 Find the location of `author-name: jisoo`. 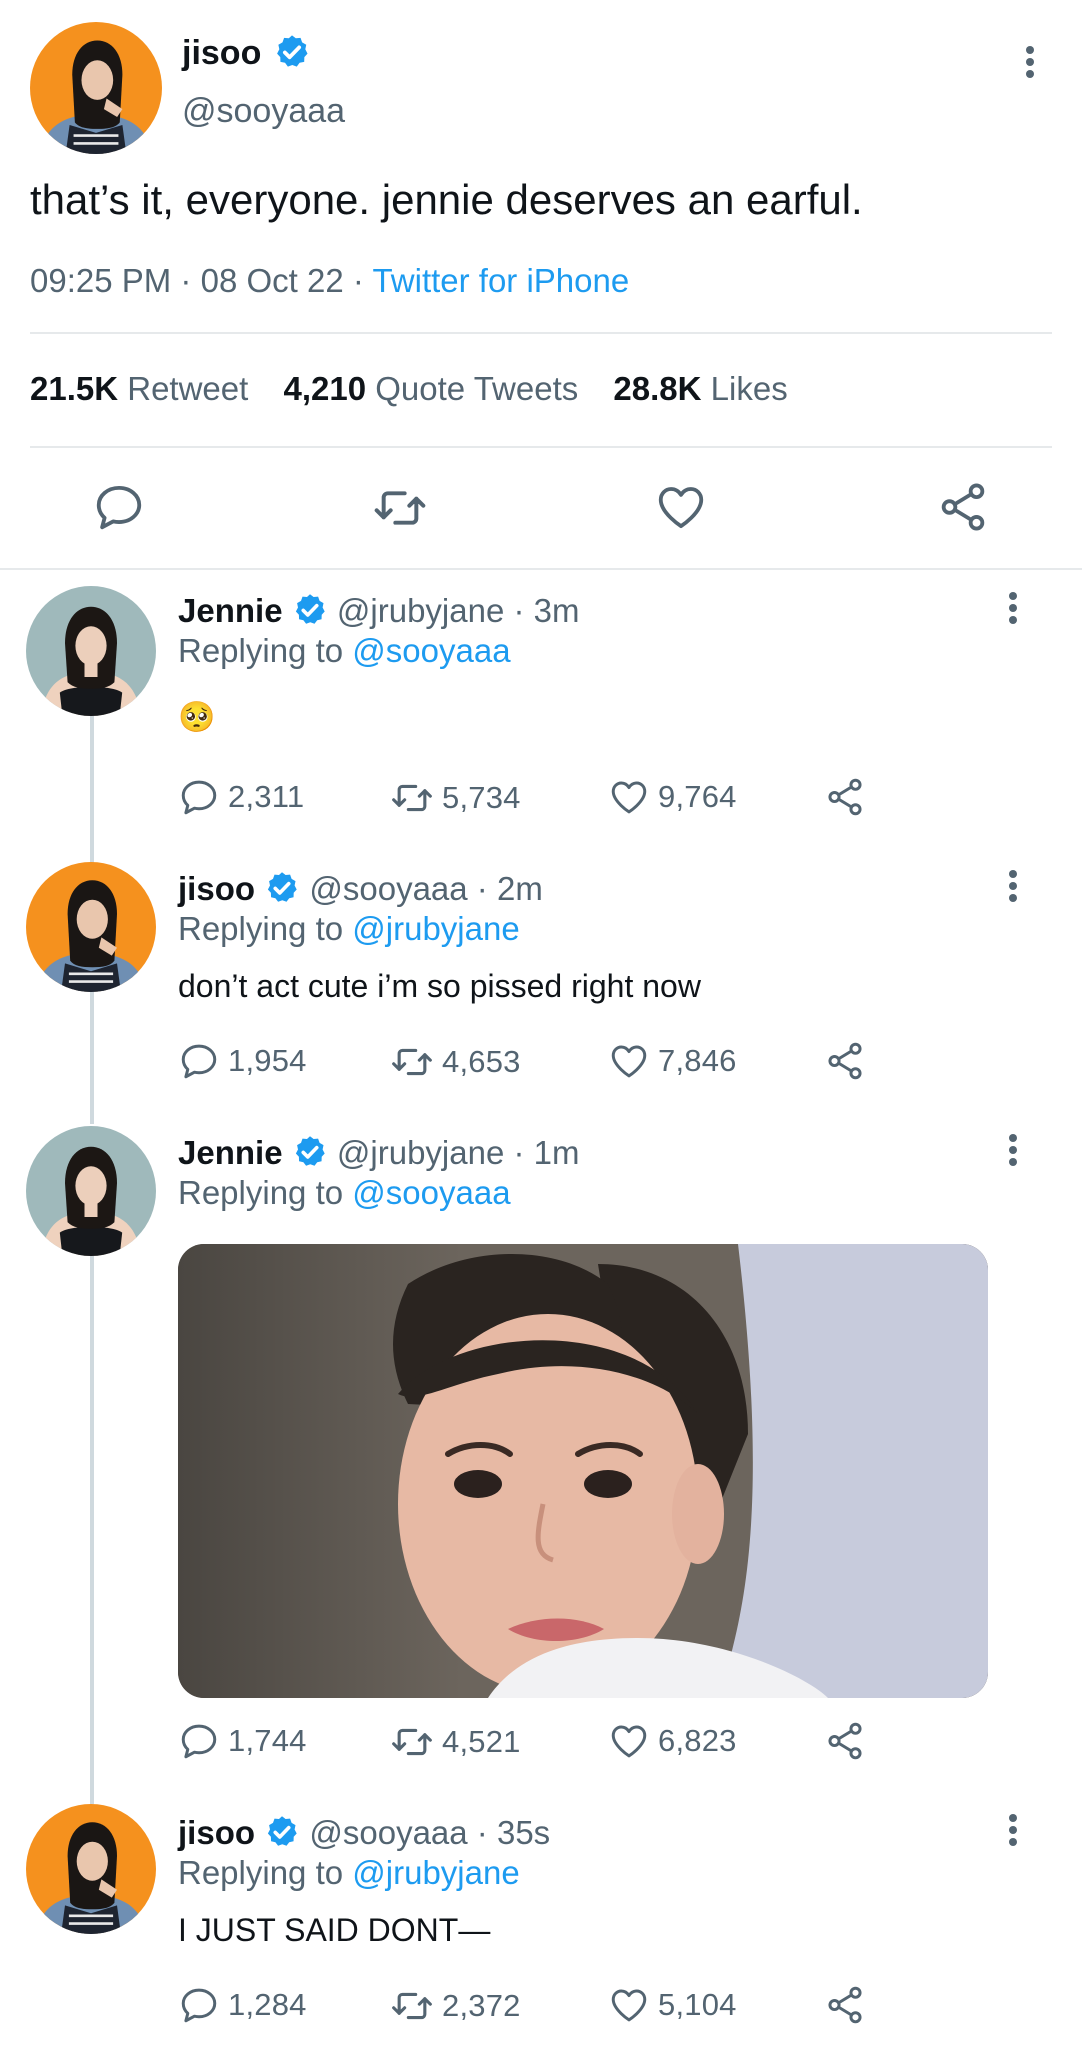

author-name: jisoo is located at coordinates (221, 53).